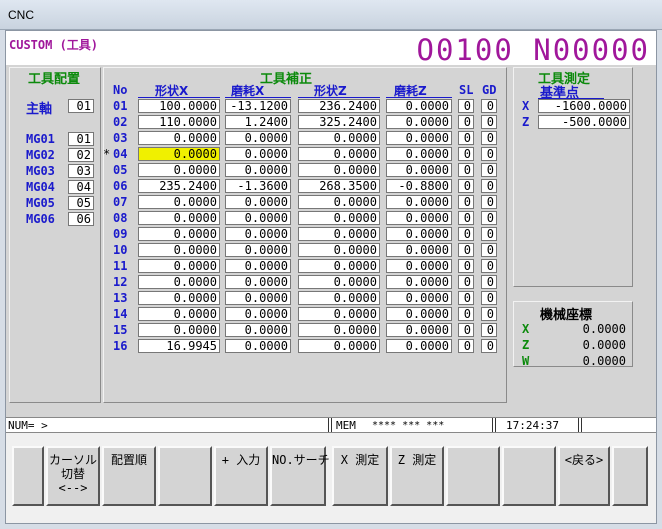  I want to click on magazine-field: 06, so click(81, 219).